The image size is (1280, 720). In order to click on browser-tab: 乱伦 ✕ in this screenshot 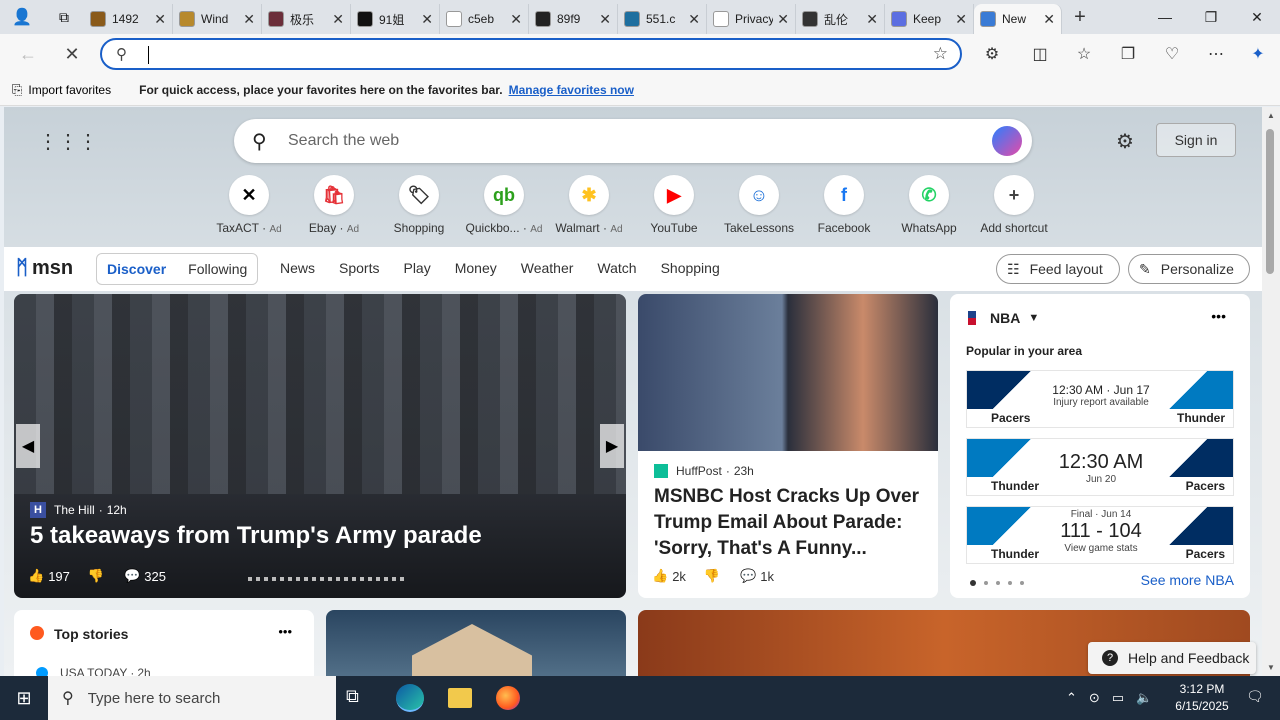, I will do `click(840, 19)`.